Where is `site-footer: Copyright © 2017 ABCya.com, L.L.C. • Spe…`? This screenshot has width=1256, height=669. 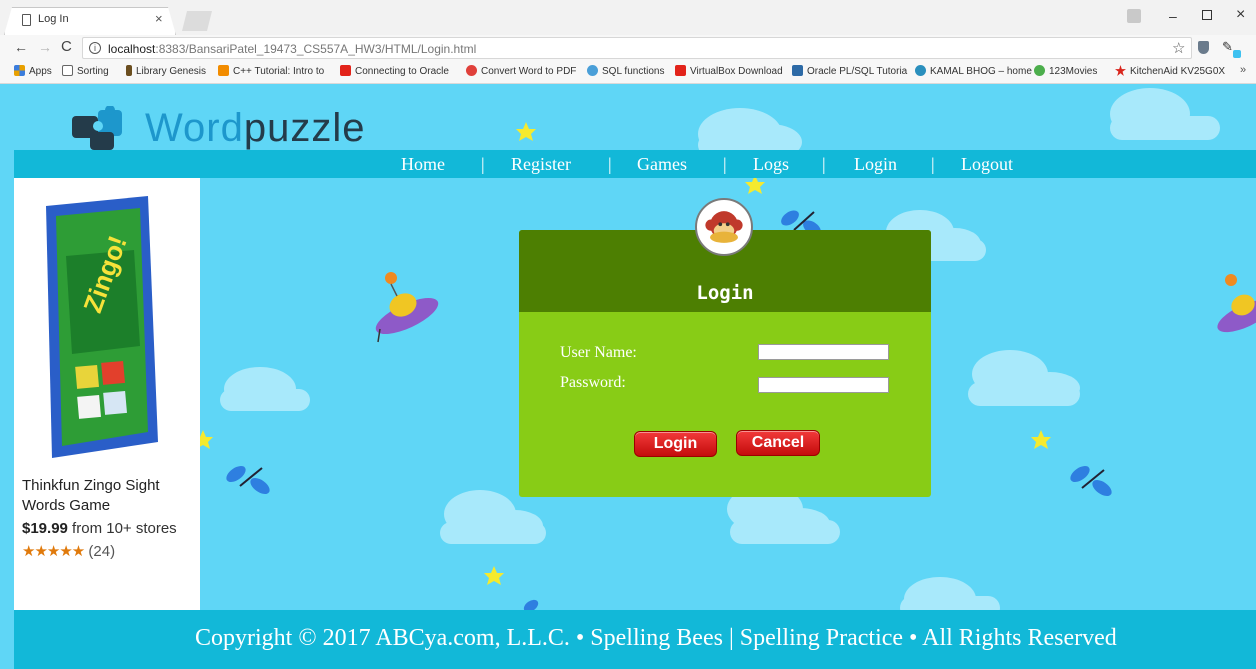 site-footer: Copyright © 2017 ABCya.com, L.L.C. • Spe… is located at coordinates (635, 639).